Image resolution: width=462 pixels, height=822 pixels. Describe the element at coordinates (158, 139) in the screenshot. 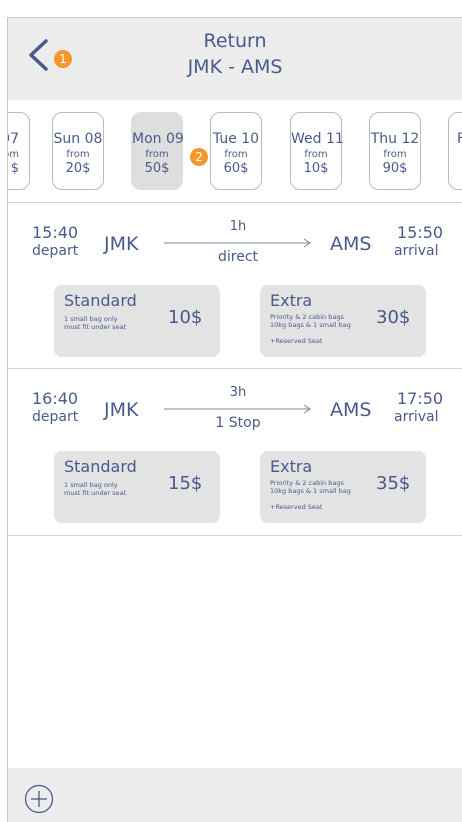

I see `date-label: Mon 09` at that location.